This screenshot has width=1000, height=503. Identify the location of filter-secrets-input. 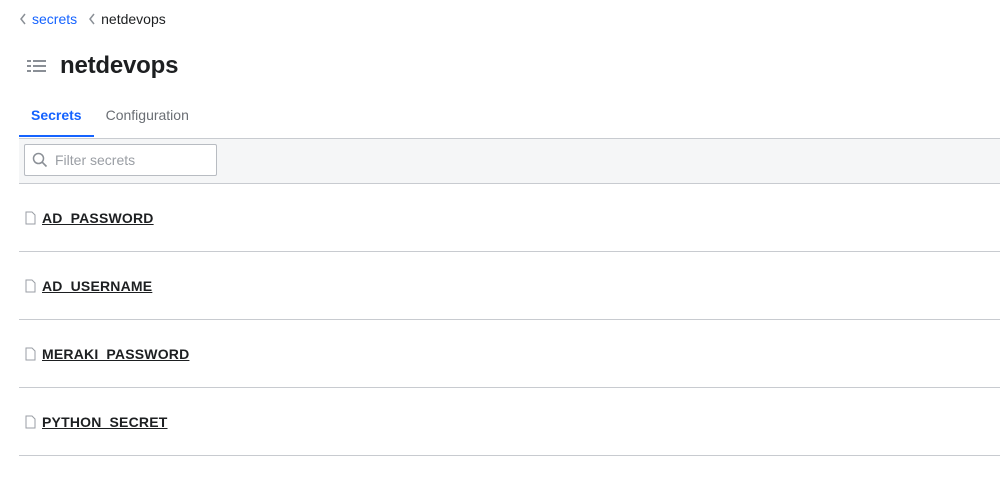
(130, 160).